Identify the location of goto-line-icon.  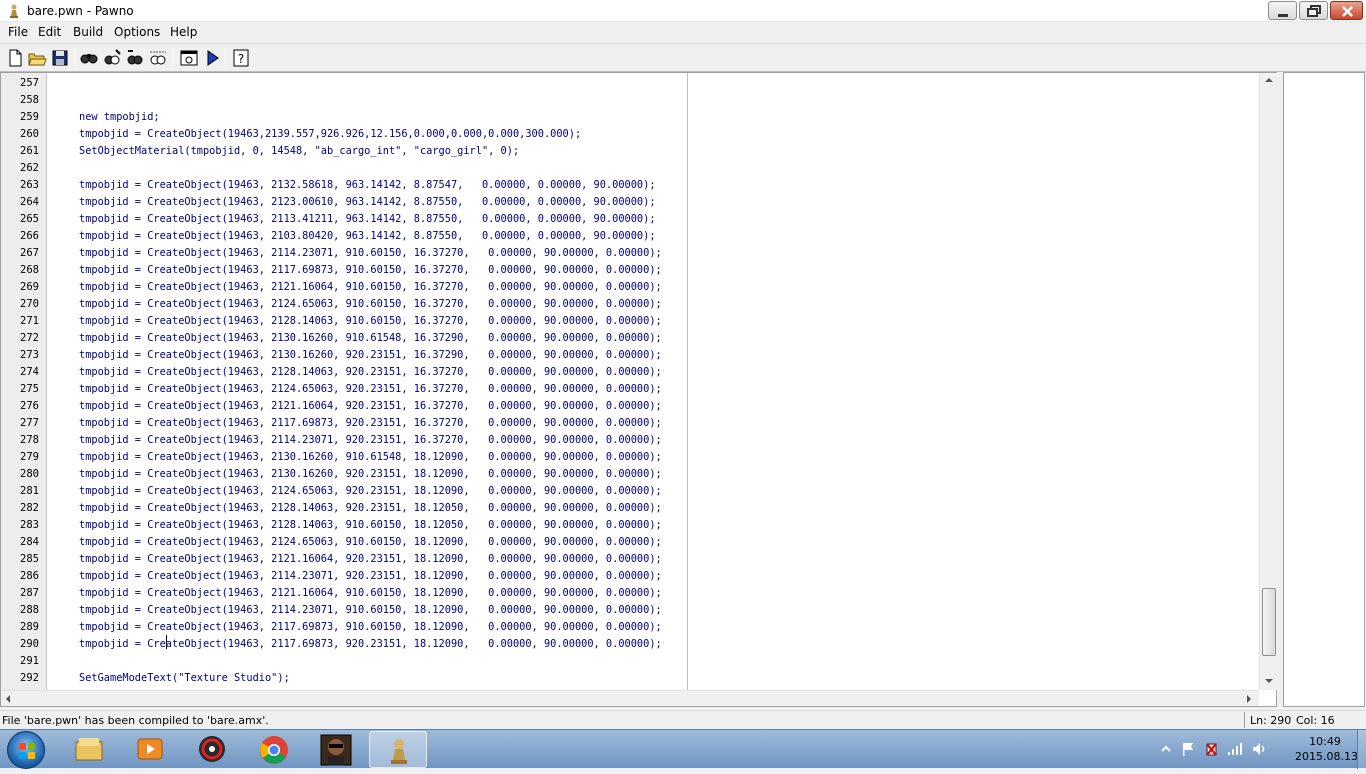
(158, 58).